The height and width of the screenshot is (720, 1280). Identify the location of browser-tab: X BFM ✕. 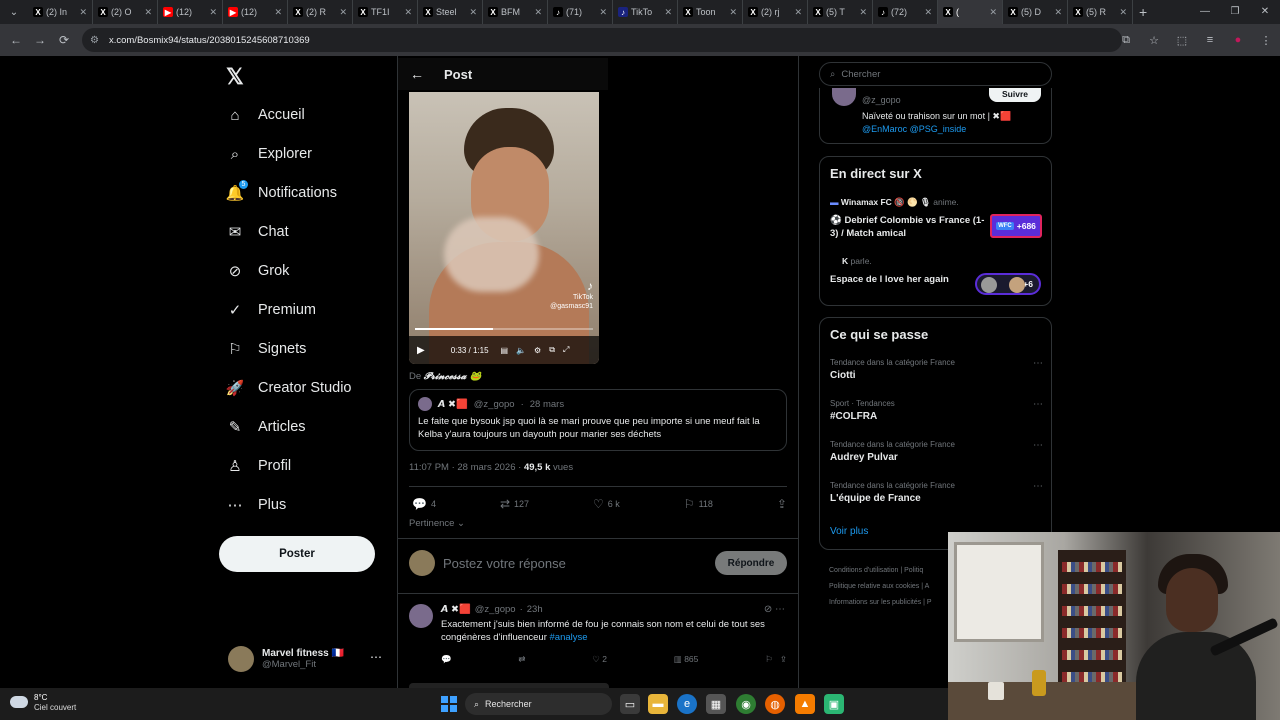
(515, 12).